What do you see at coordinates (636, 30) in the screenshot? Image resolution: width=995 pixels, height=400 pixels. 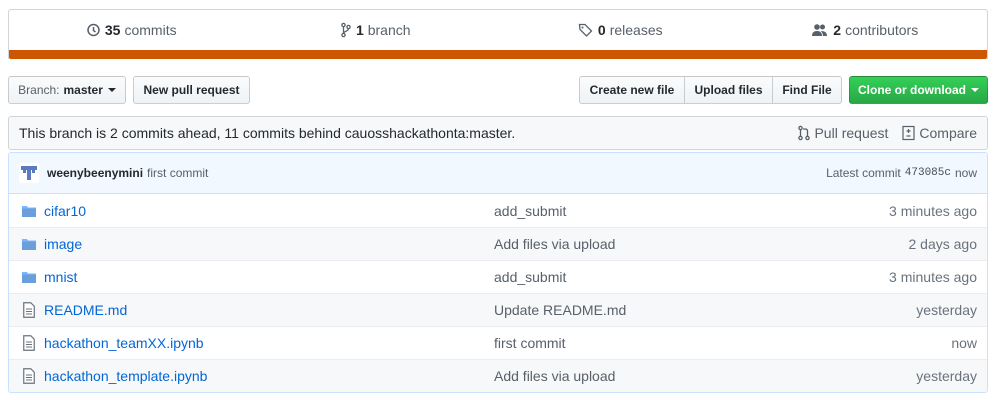 I see `releases-label: releases` at bounding box center [636, 30].